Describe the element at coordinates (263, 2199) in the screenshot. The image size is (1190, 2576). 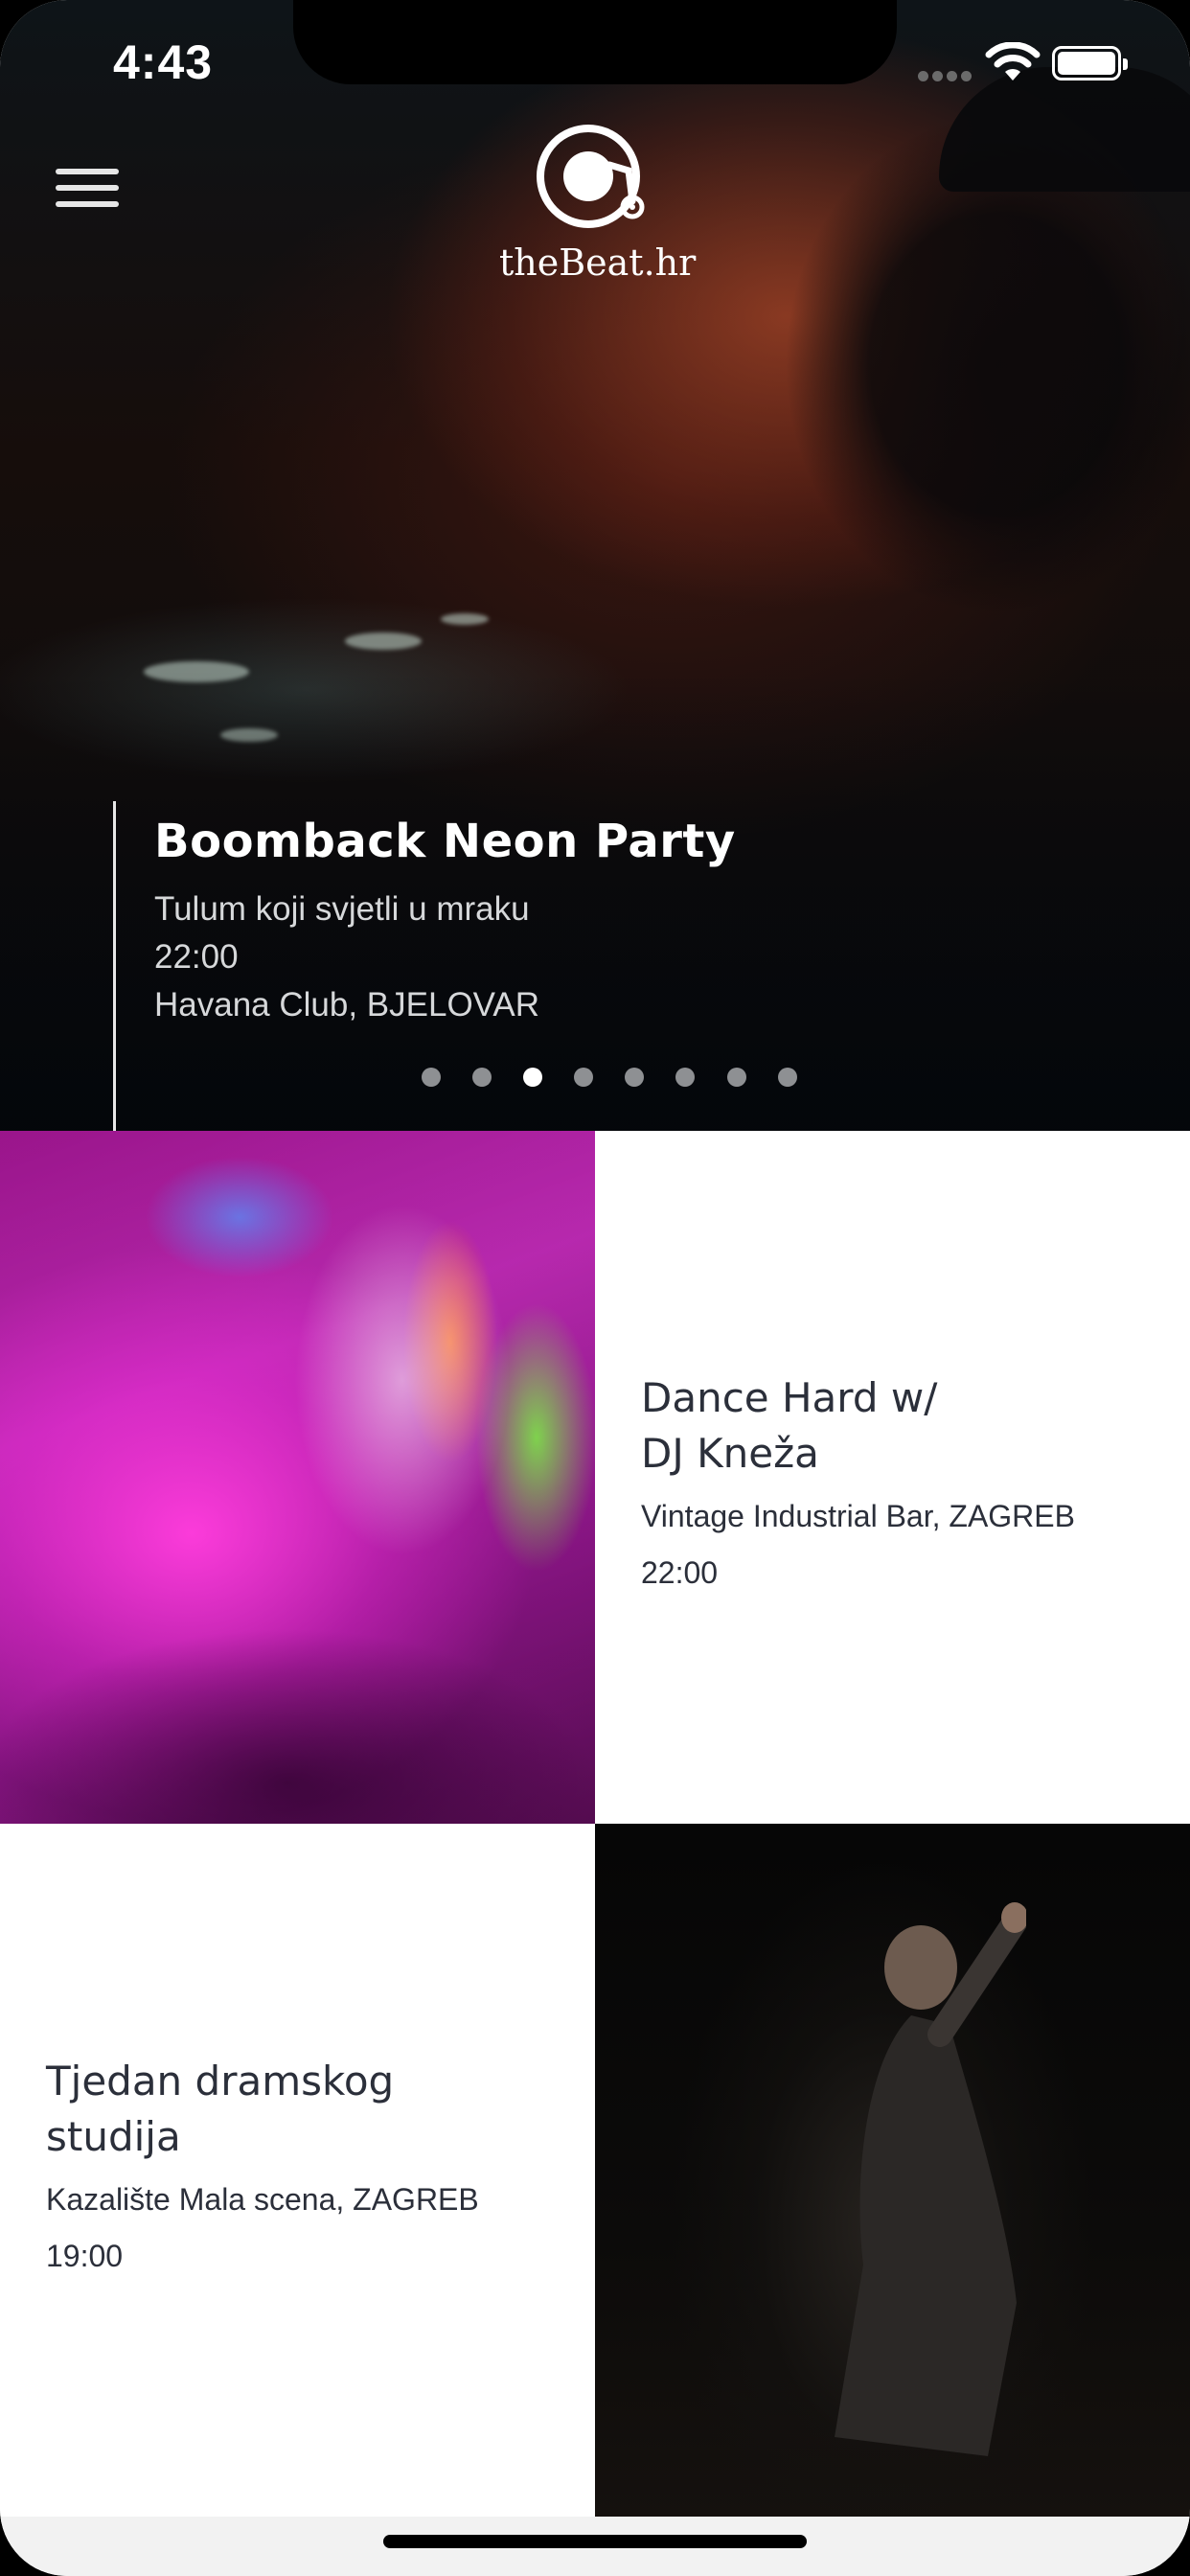
I see `event-venue: Kazalište Mala scena, ZAGREB` at that location.